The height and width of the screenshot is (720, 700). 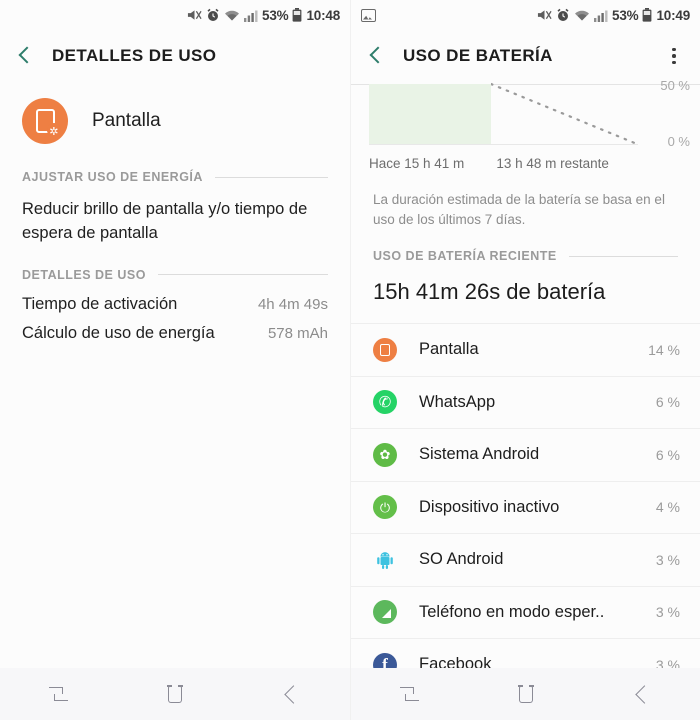 What do you see at coordinates (675, 85) in the screenshot?
I see `chart-ytick-top: 50 %` at bounding box center [675, 85].